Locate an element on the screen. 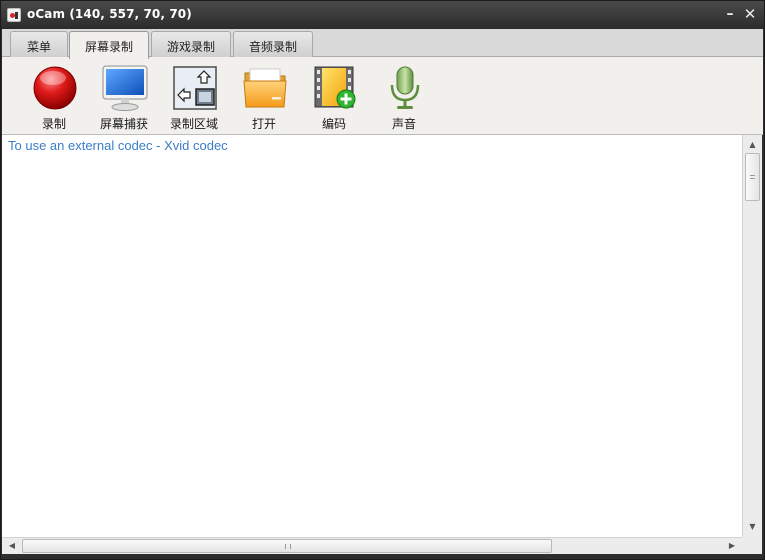  scroll-down-icon: ▼ is located at coordinates (752, 527).